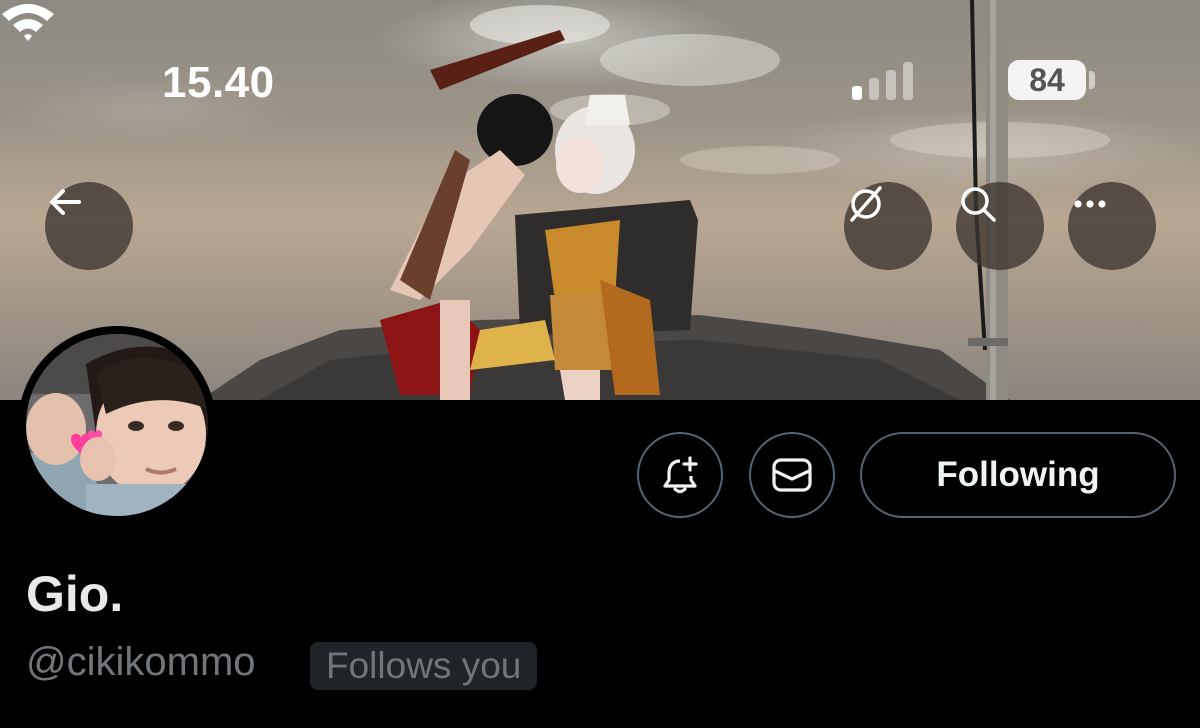  What do you see at coordinates (65, 202) in the screenshot?
I see `arrow-left-icon` at bounding box center [65, 202].